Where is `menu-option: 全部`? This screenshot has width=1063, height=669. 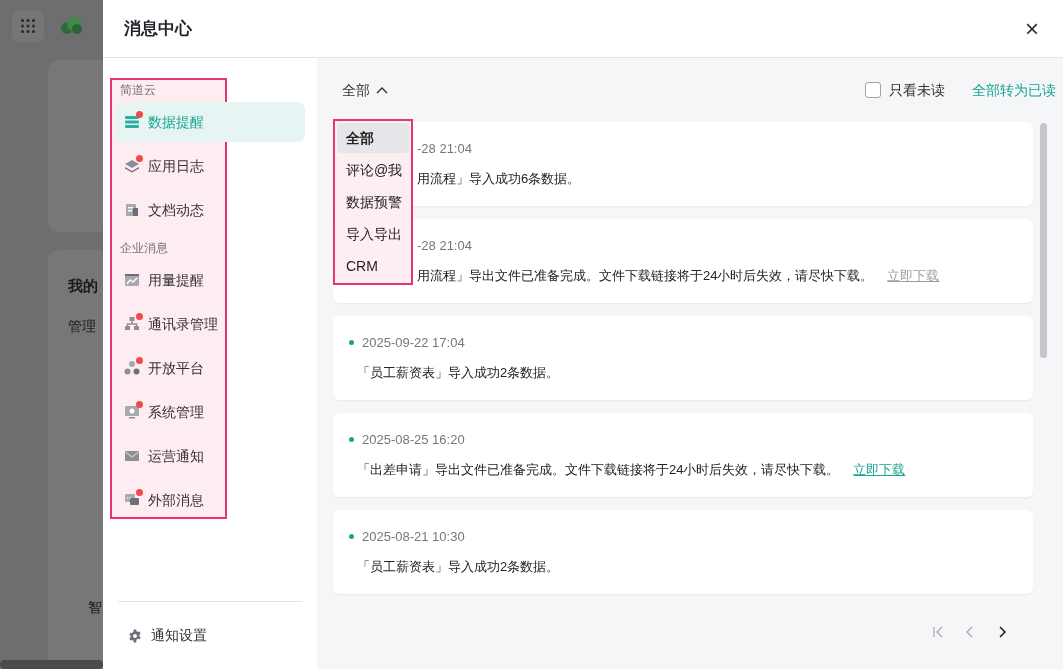
menu-option: 全部 is located at coordinates (373, 138).